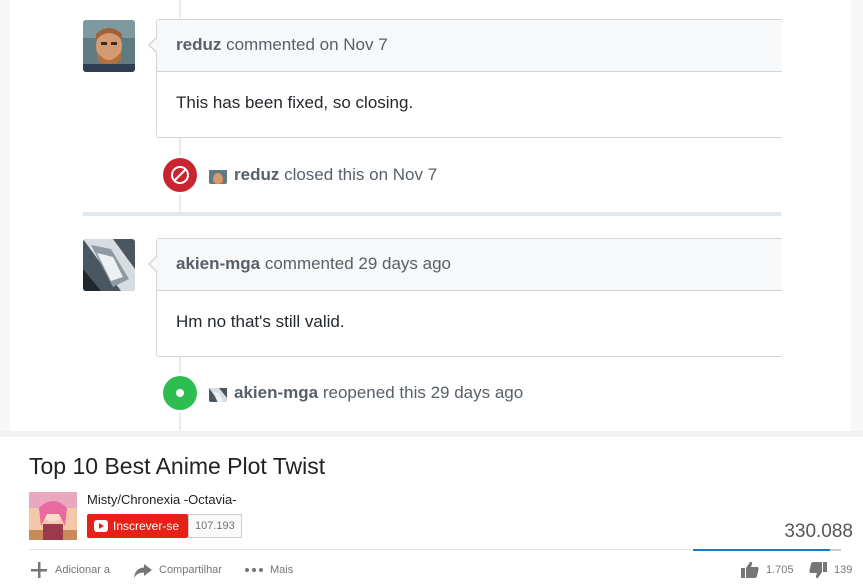 This screenshot has width=863, height=584. I want to click on event-actor-link: akien-mga, so click(276, 392).